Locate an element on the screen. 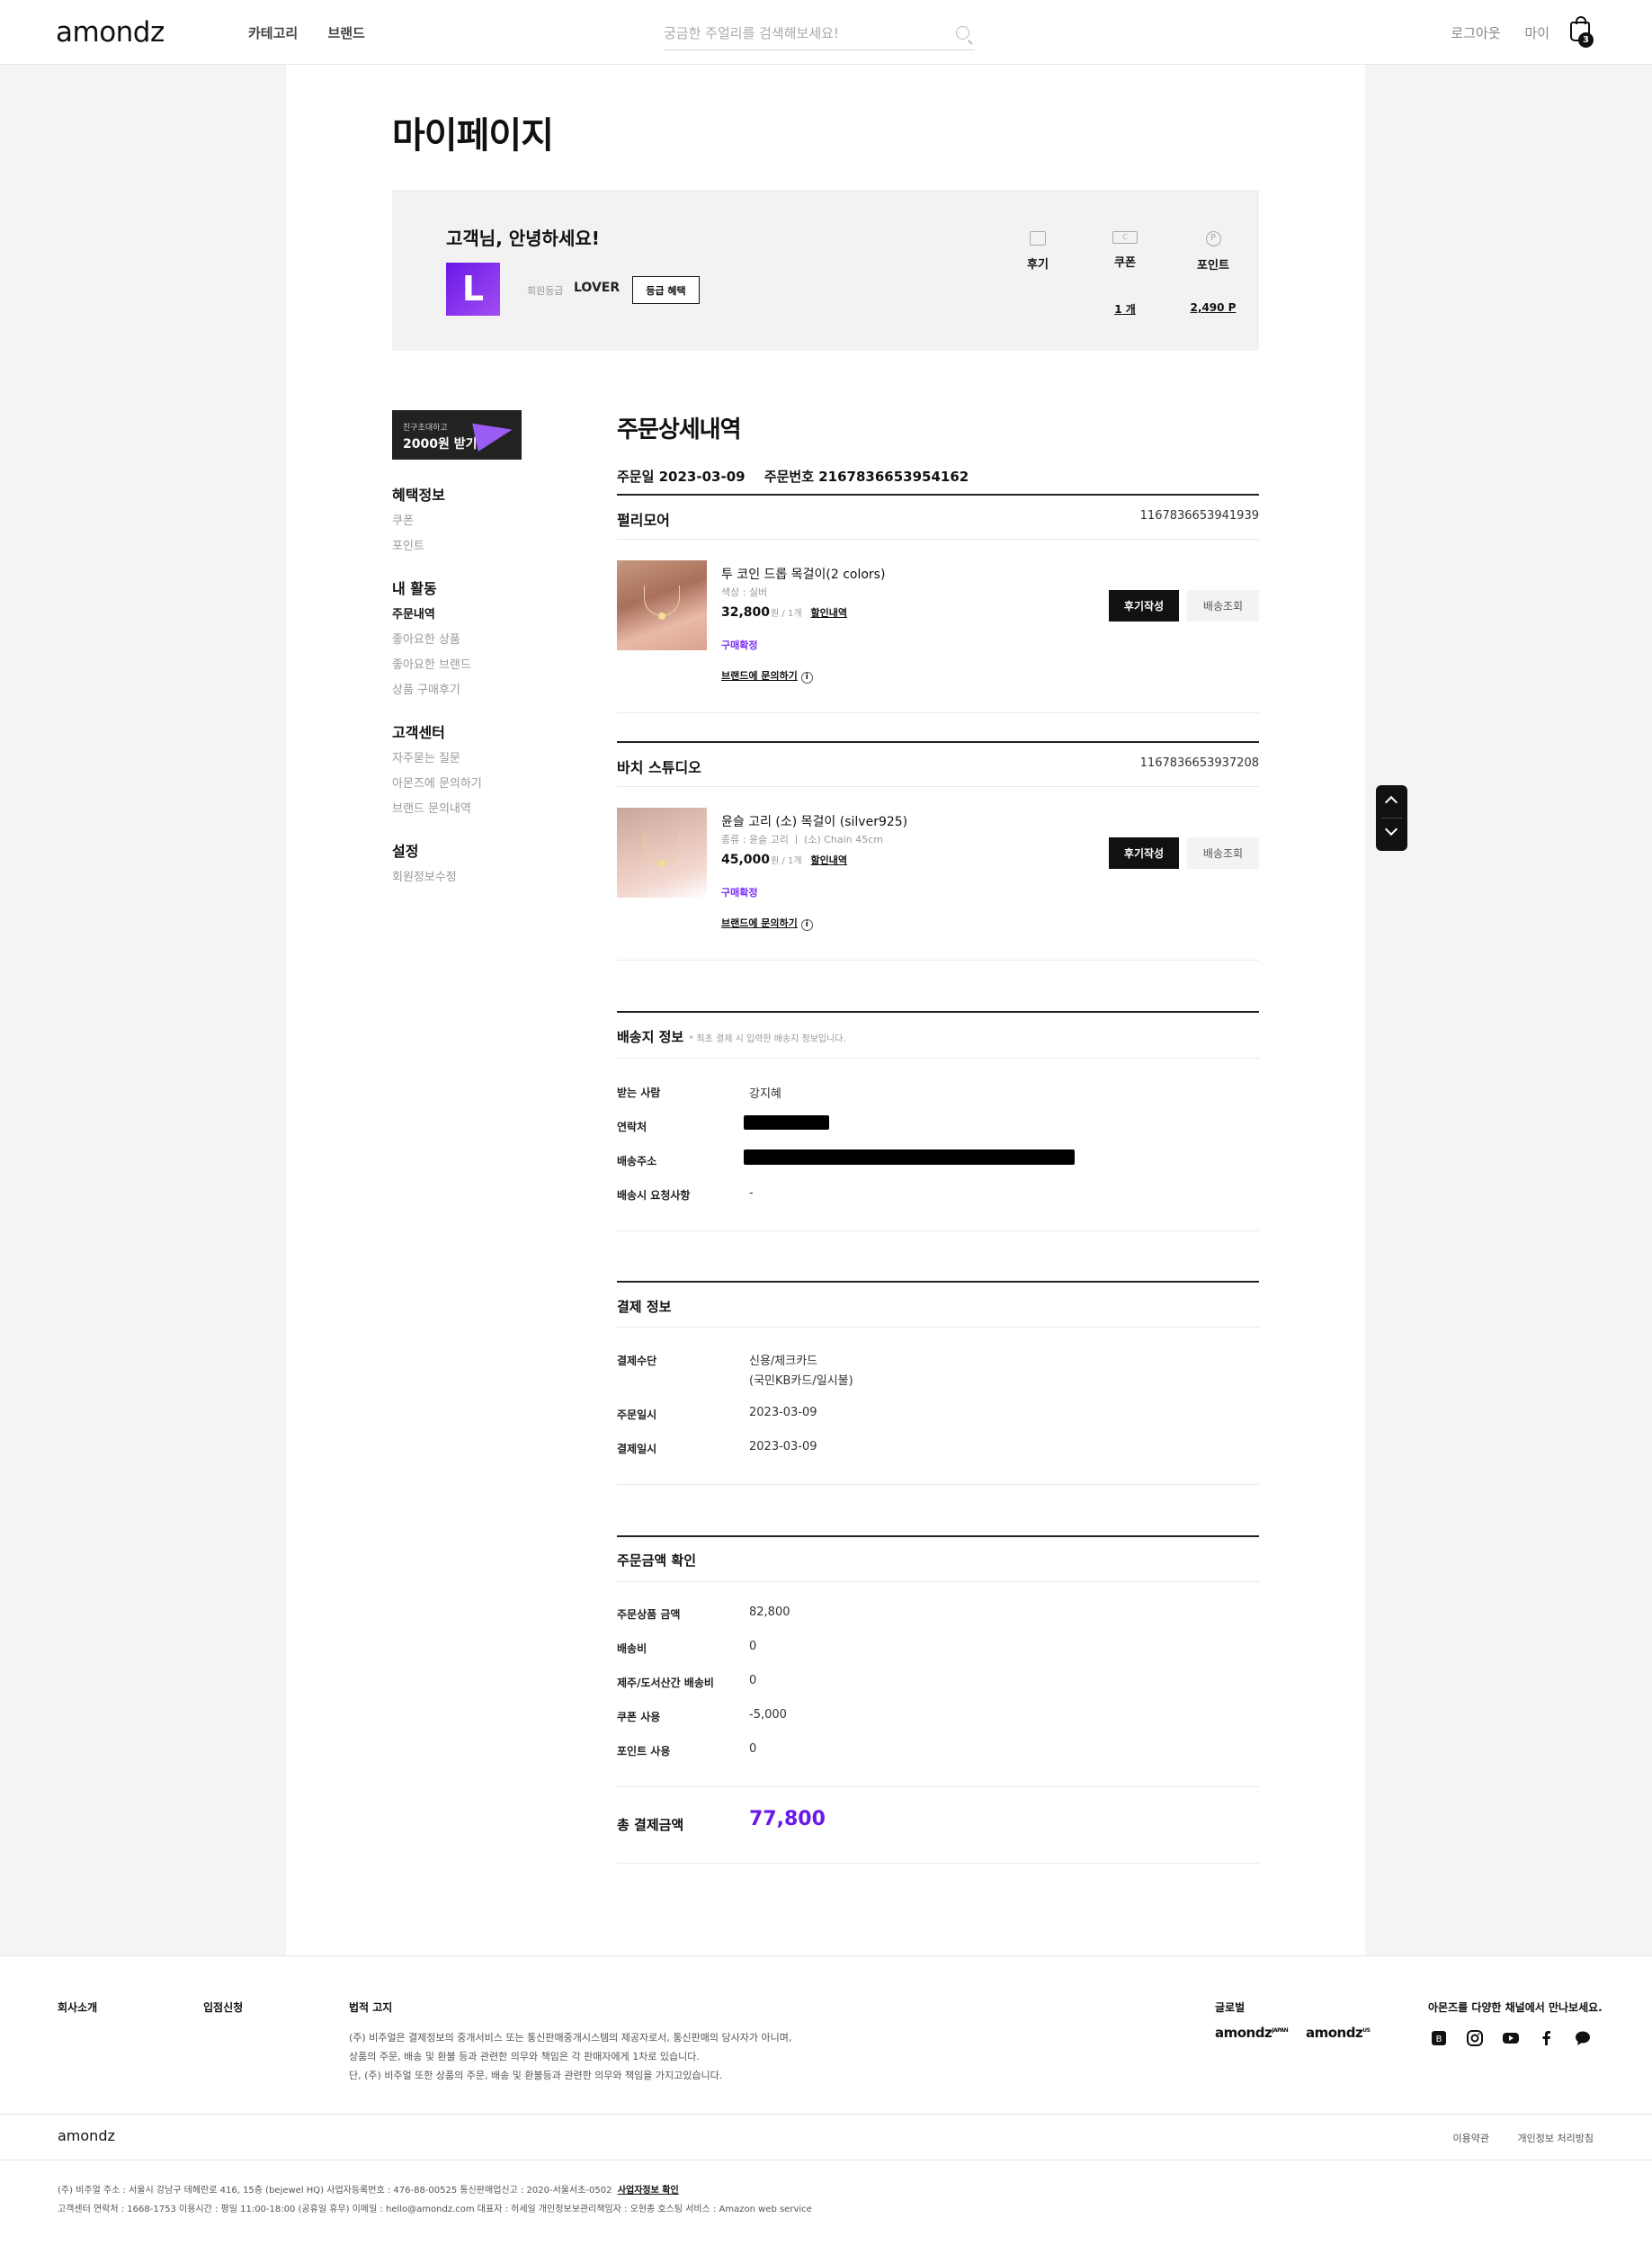 This screenshot has width=1652, height=2263. footer-apply-link: 입점신청 is located at coordinates (223, 2007).